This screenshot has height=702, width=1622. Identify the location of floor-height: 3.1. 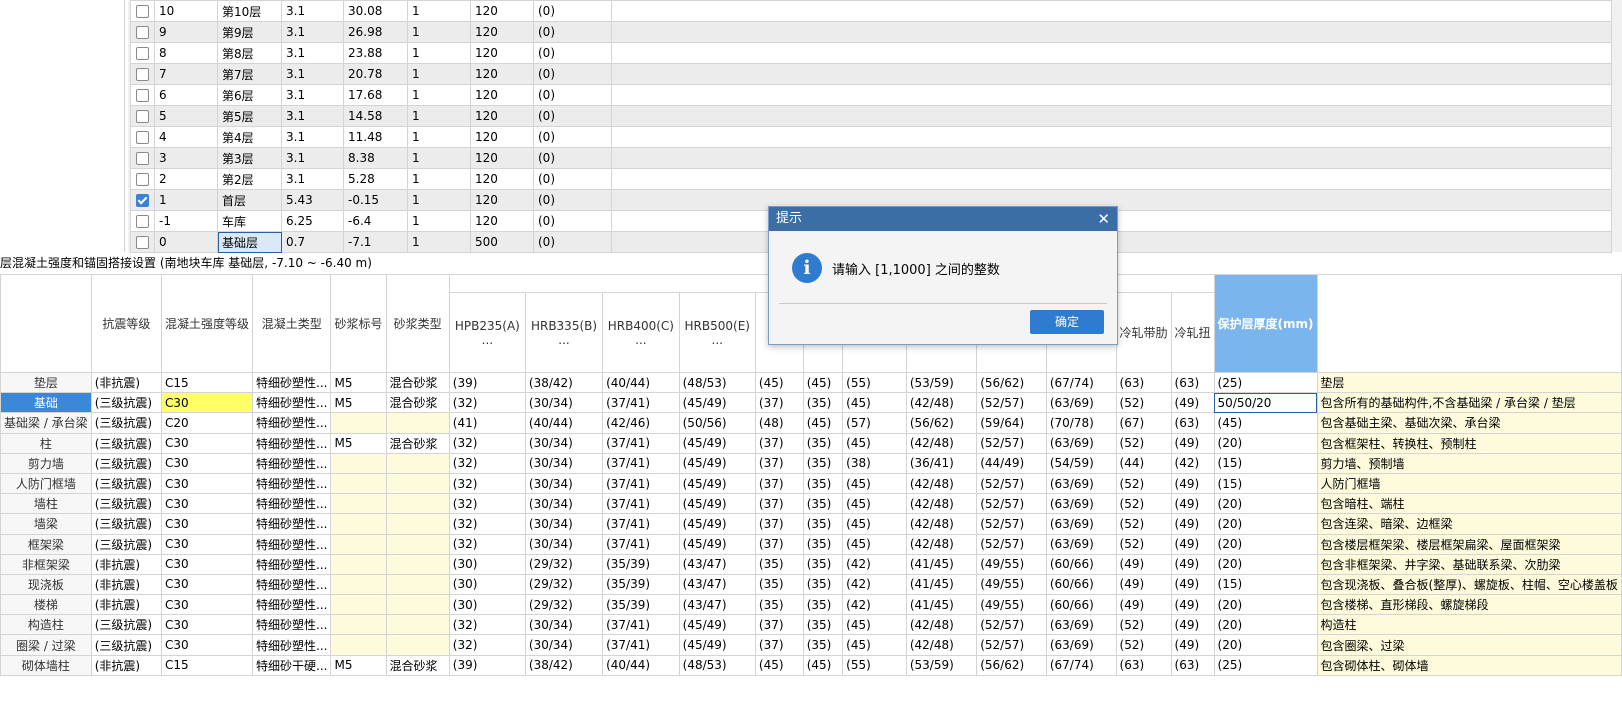
(312, 32).